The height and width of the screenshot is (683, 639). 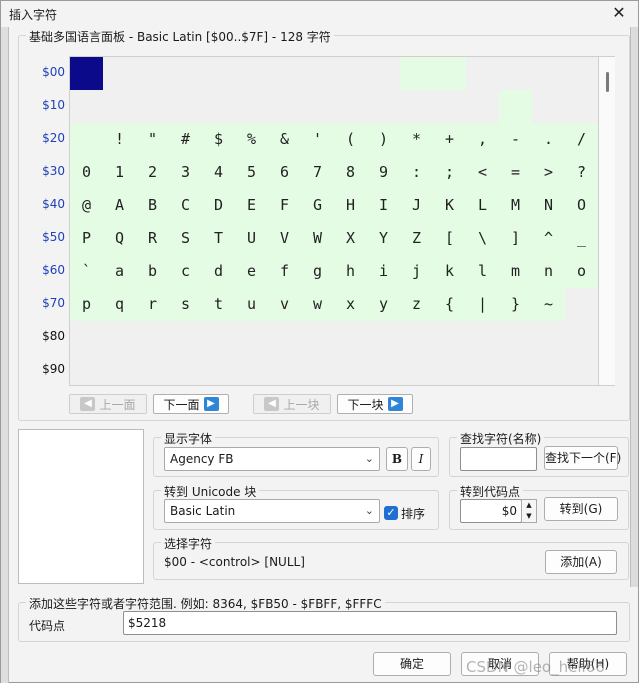 What do you see at coordinates (284, 271) in the screenshot?
I see `character-cell: f` at bounding box center [284, 271].